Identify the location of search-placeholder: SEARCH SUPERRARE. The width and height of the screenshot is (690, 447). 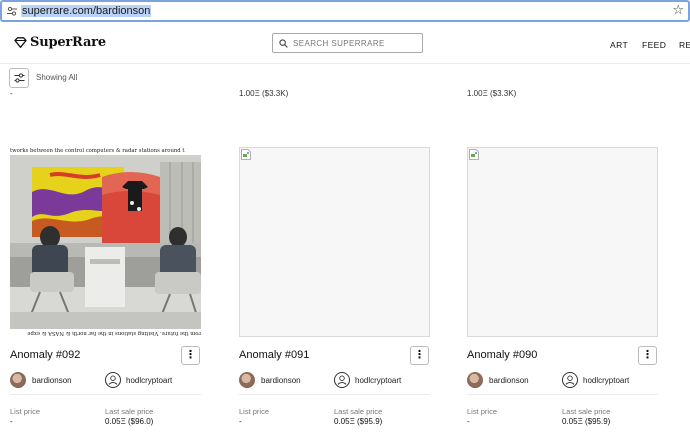
(339, 43).